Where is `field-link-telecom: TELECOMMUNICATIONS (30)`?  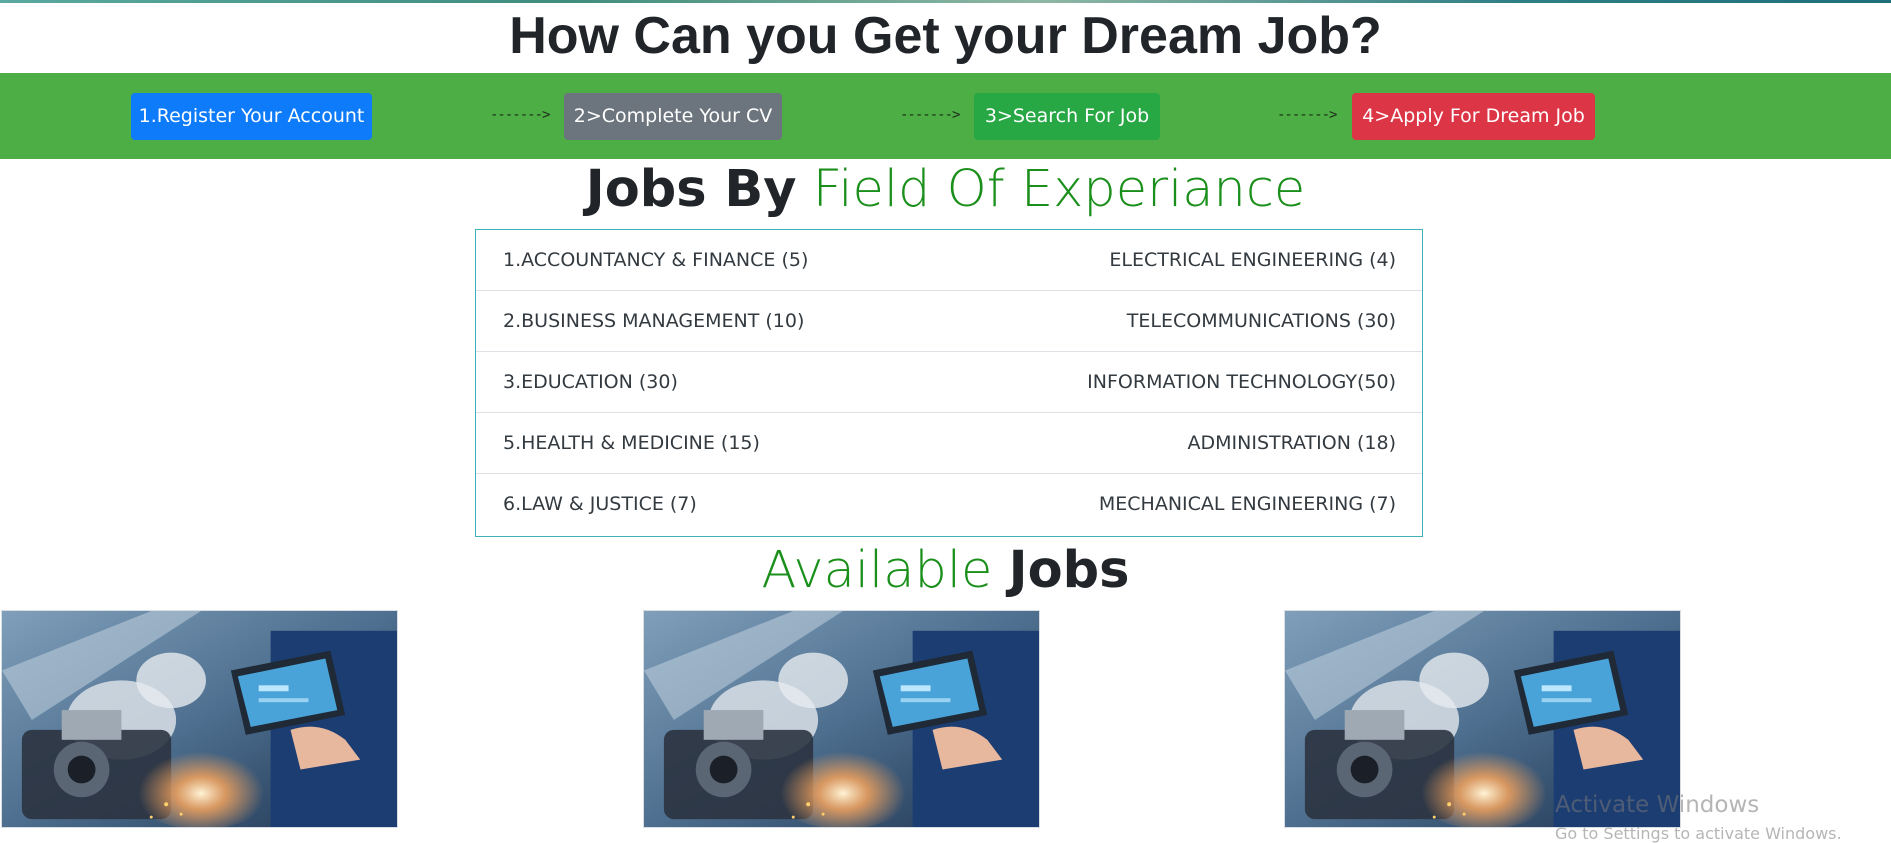 field-link-telecom: TELECOMMUNICATIONS (30) is located at coordinates (1261, 321).